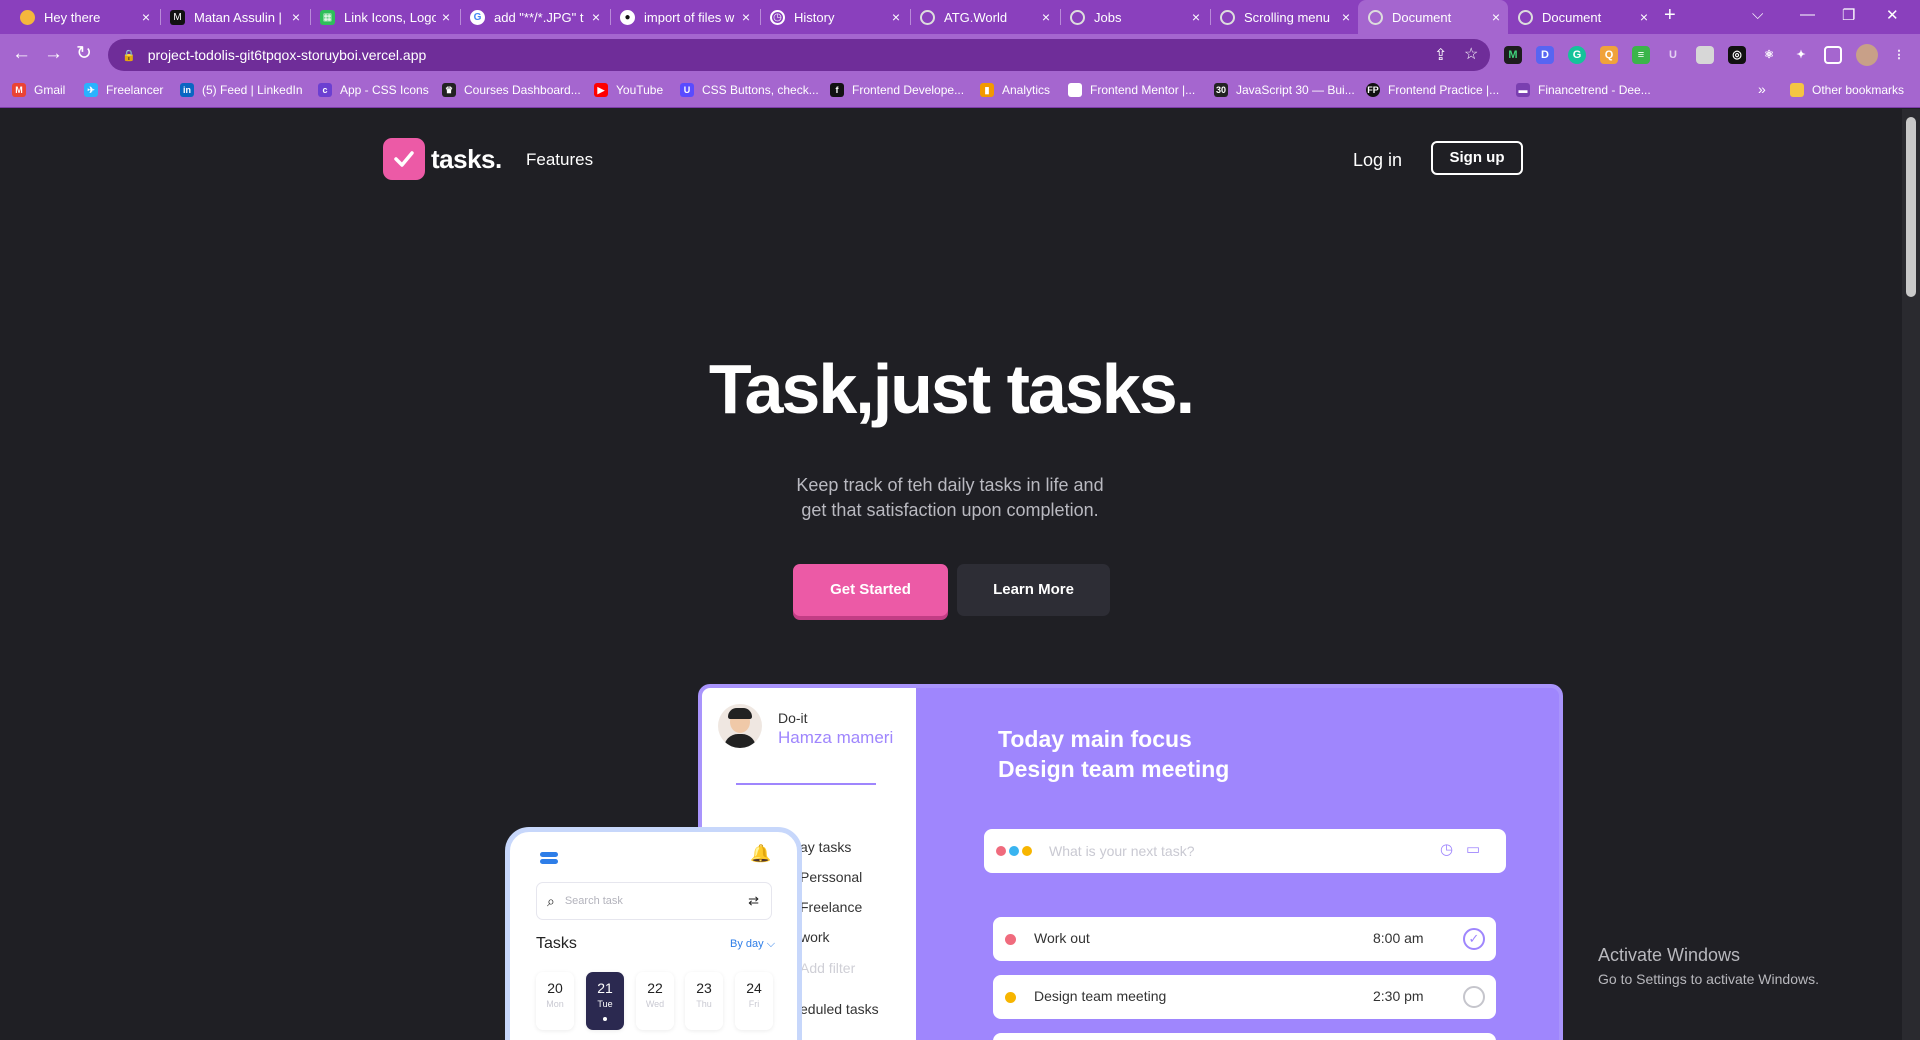  I want to click on site-logo: tasks., so click(442, 159).